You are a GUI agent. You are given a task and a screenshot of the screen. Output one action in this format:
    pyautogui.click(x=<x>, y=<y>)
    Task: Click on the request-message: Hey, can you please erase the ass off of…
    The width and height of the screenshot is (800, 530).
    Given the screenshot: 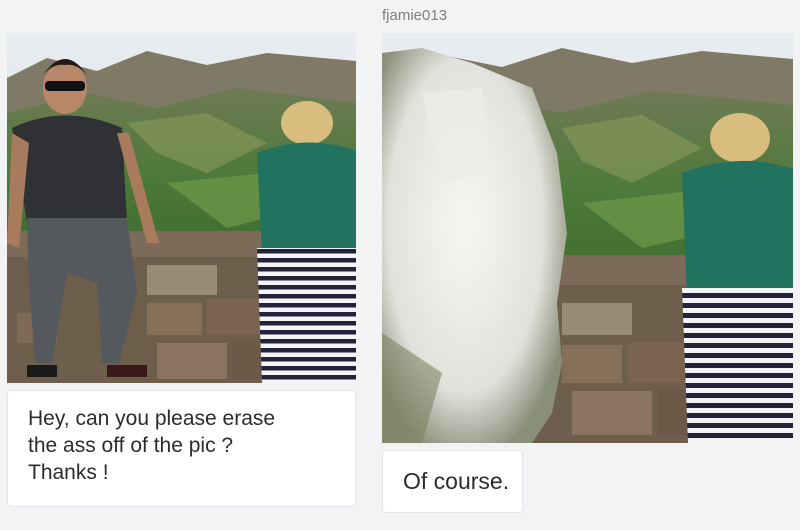 What is the action you would take?
    pyautogui.click(x=181, y=448)
    